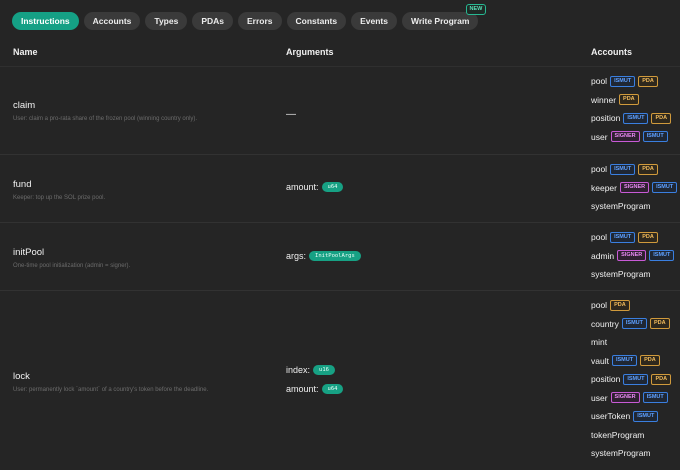 This screenshot has width=680, height=470. I want to click on account-name: vault, so click(600, 360).